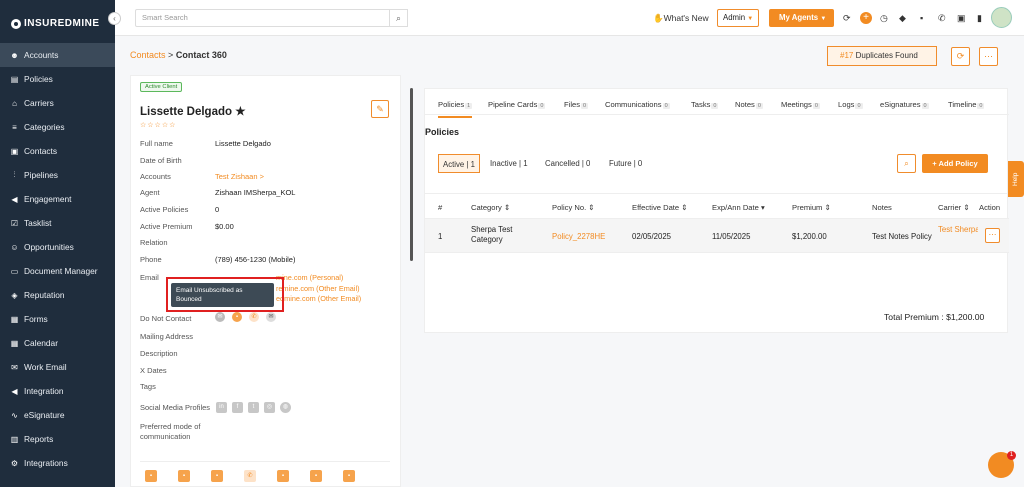 The width and height of the screenshot is (1024, 487). What do you see at coordinates (800, 104) in the screenshot?
I see `tab-meetings: Meetings 0` at bounding box center [800, 104].